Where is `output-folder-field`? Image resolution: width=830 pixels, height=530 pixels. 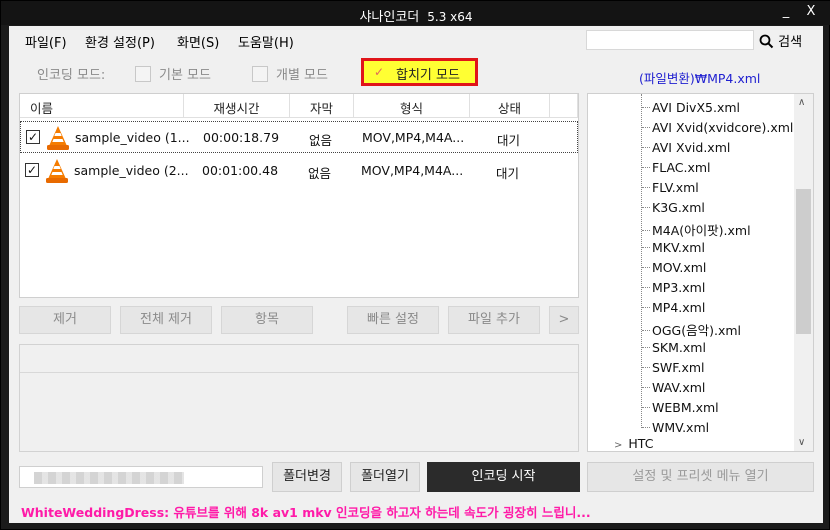
output-folder-field is located at coordinates (141, 477).